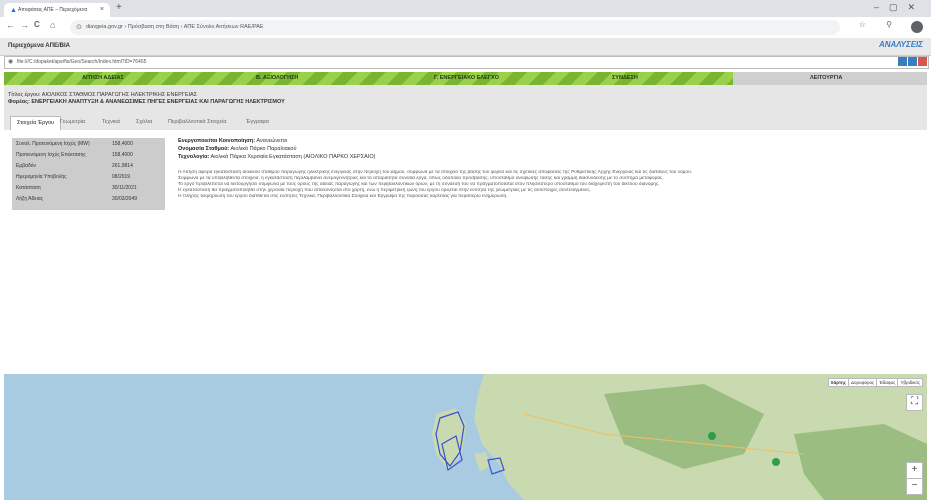  I want to click on info-line-1: Ενεργοποιείται Κοινοποίηση: Ανανεώνεται, so click(233, 141).